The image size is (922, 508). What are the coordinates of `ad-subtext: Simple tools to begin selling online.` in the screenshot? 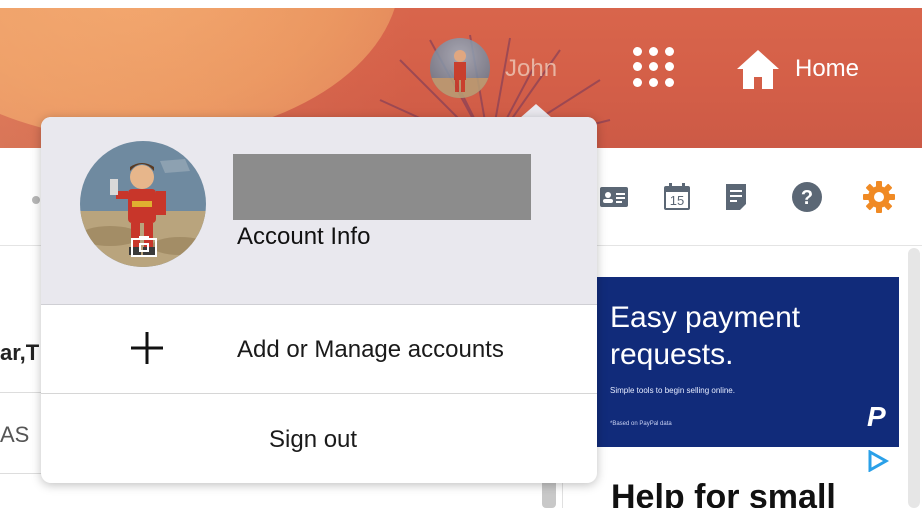 It's located at (672, 390).